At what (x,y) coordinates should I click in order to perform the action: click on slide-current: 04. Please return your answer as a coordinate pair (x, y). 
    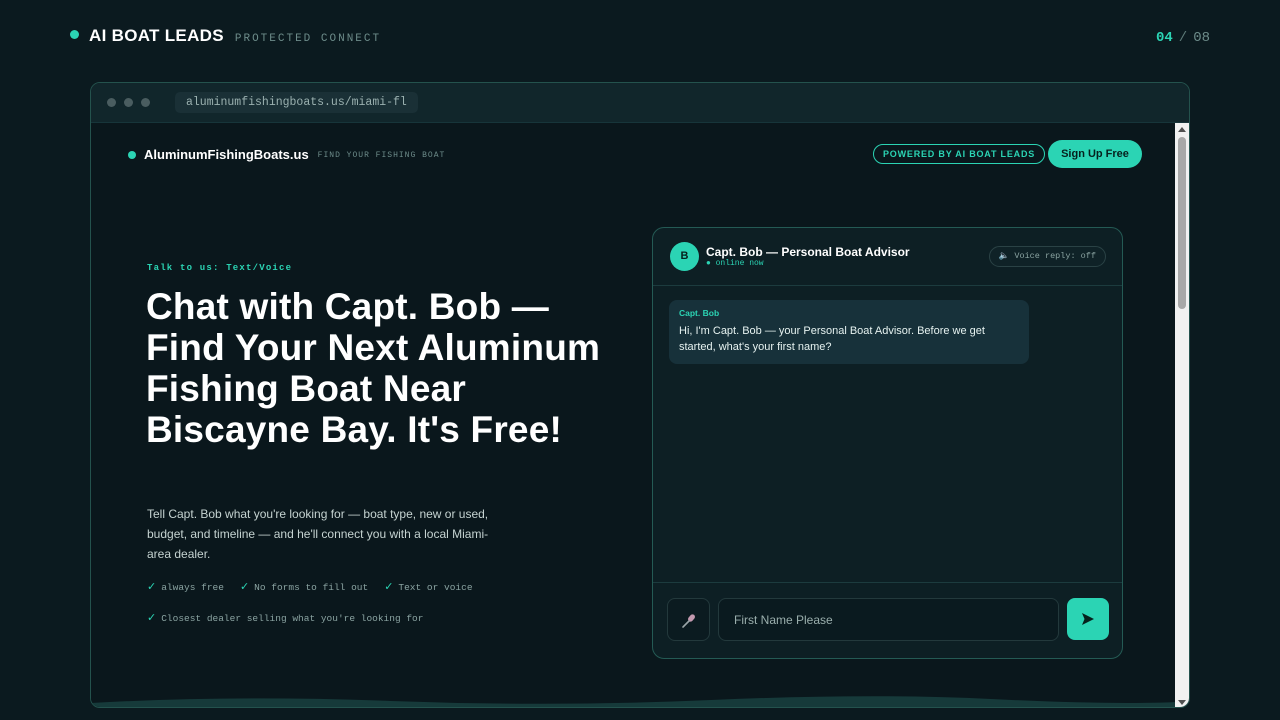
    Looking at the image, I should click on (1164, 38).